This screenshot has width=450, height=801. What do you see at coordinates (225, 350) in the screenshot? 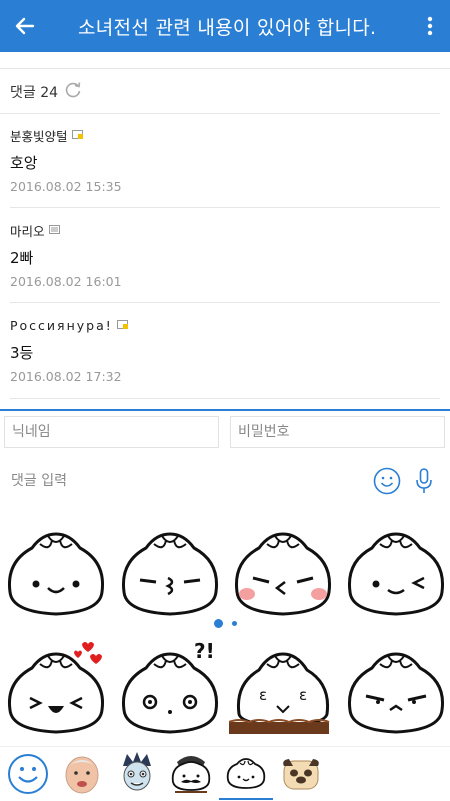
I see `comment-item: Россиянура! 3등 2016.08.02 17:32` at bounding box center [225, 350].